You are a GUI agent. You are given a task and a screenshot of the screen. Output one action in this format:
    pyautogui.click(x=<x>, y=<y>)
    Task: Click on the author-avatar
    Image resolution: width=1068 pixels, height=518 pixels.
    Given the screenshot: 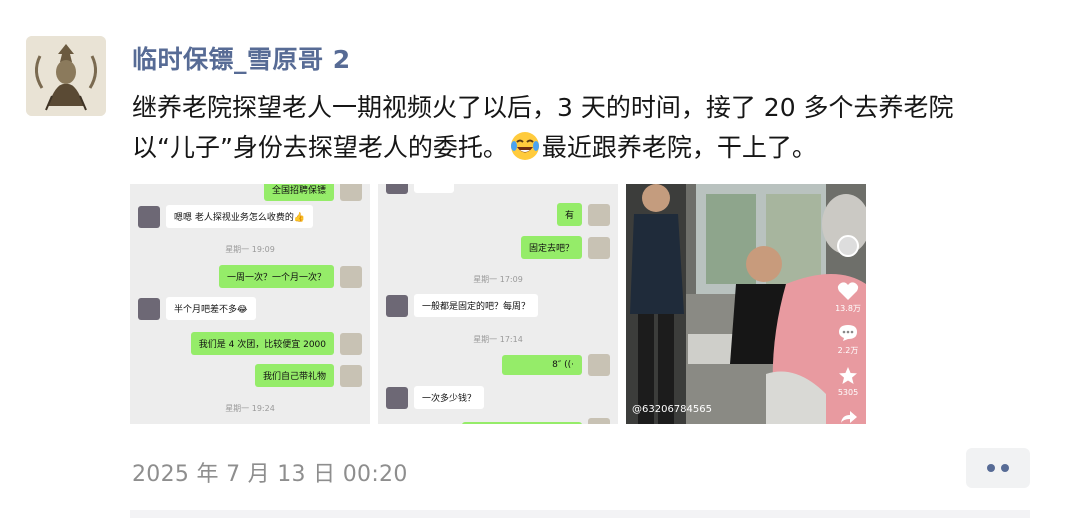 What is the action you would take?
    pyautogui.click(x=66, y=76)
    